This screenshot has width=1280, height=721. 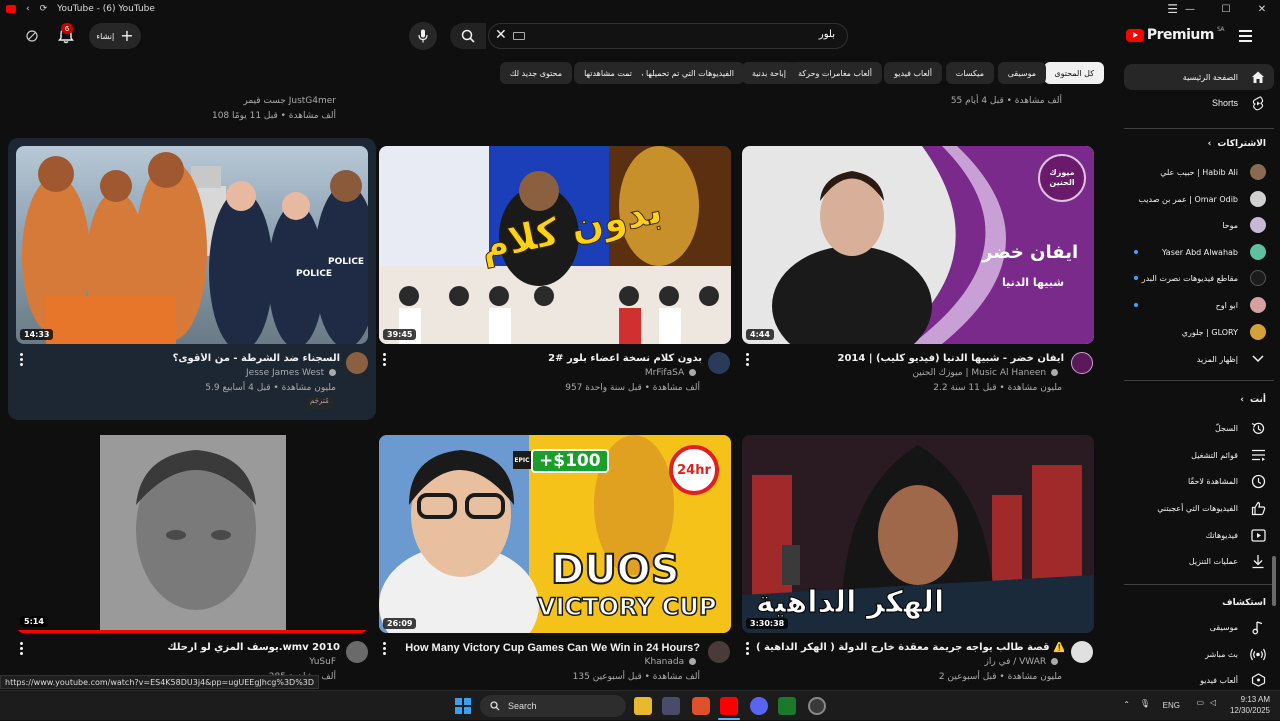 I want to click on maximize-button: ☐, so click(x=1226, y=9).